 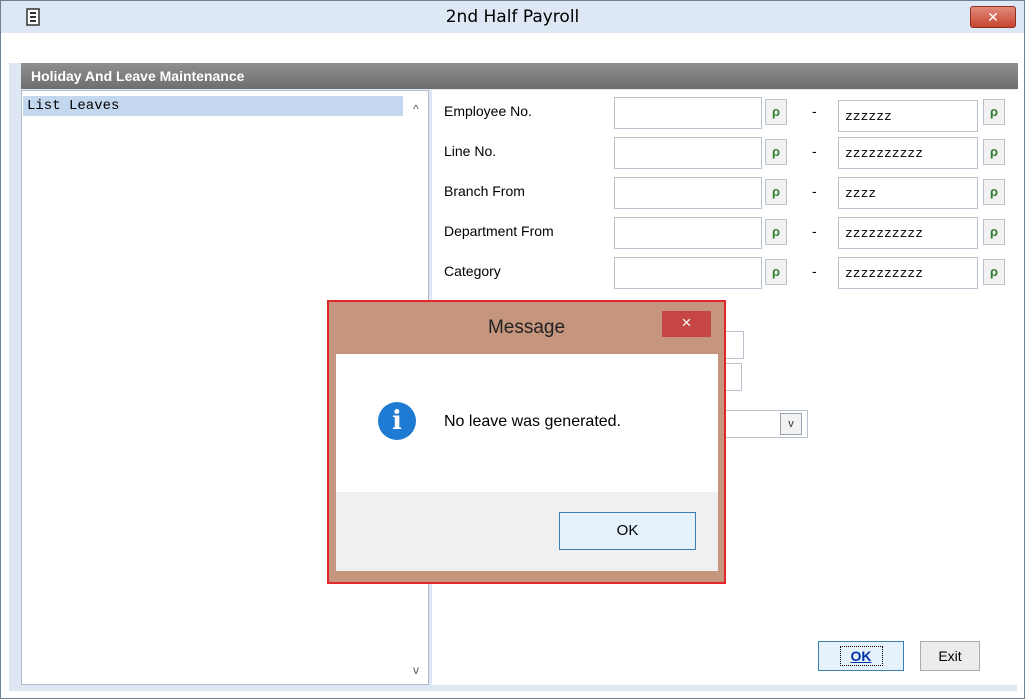 I want to click on chevron-down-icon: v, so click(x=791, y=424).